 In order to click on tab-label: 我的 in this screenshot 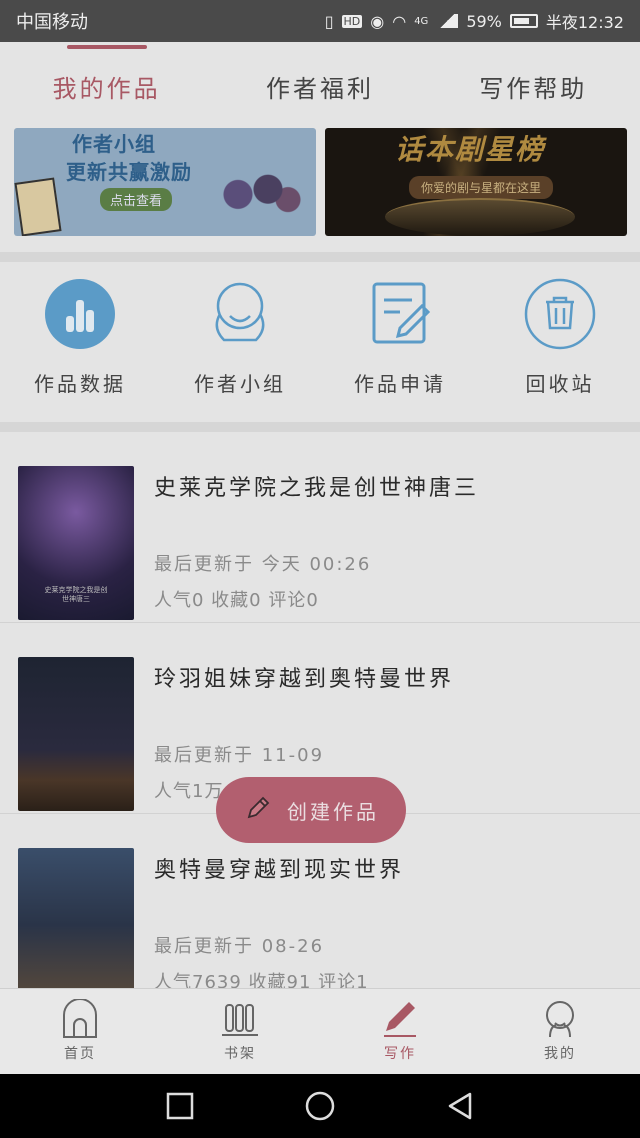, I will do `click(560, 1054)`.